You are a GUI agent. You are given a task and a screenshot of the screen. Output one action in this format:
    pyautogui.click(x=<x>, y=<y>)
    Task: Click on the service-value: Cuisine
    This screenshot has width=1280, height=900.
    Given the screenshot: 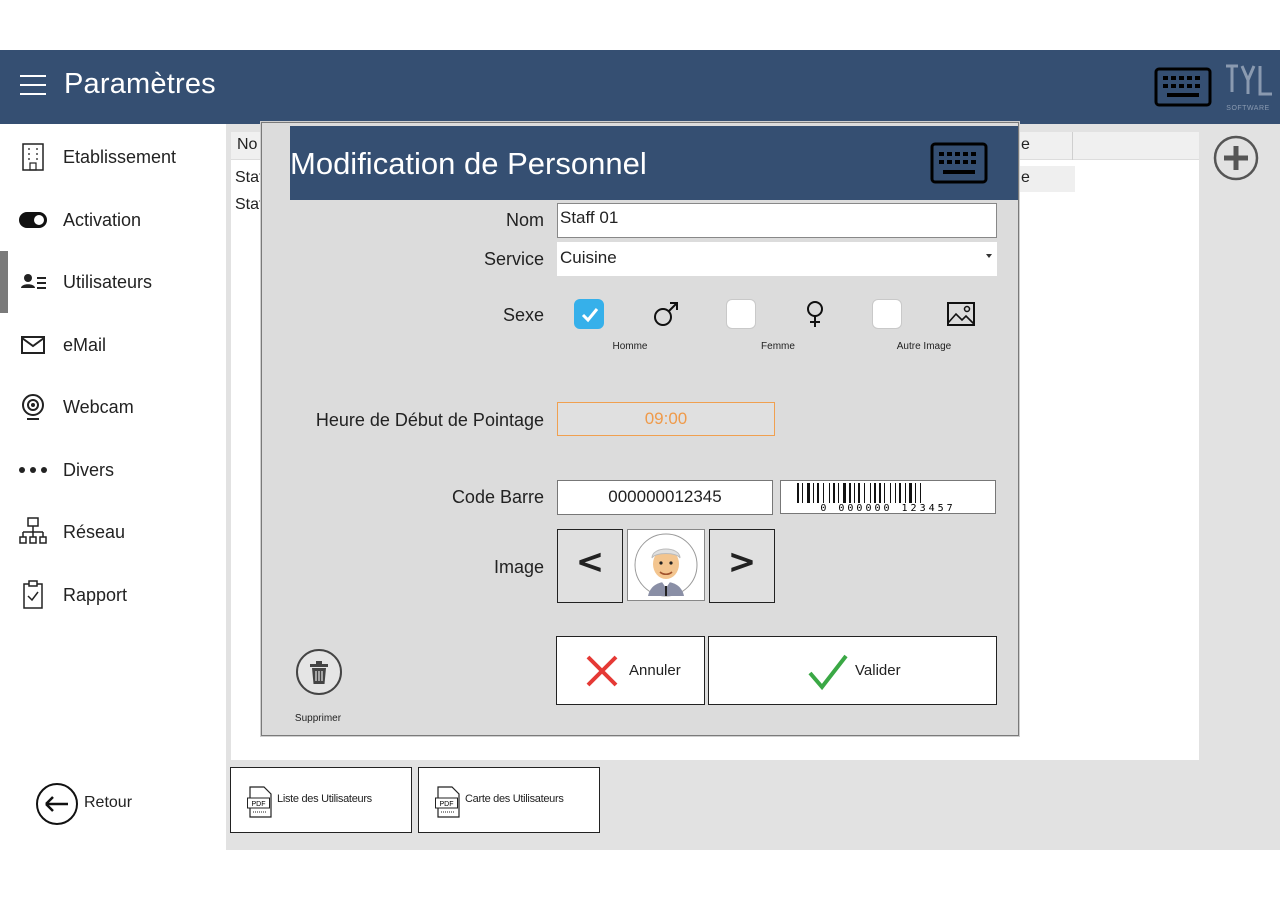 What is the action you would take?
    pyautogui.click(x=588, y=257)
    